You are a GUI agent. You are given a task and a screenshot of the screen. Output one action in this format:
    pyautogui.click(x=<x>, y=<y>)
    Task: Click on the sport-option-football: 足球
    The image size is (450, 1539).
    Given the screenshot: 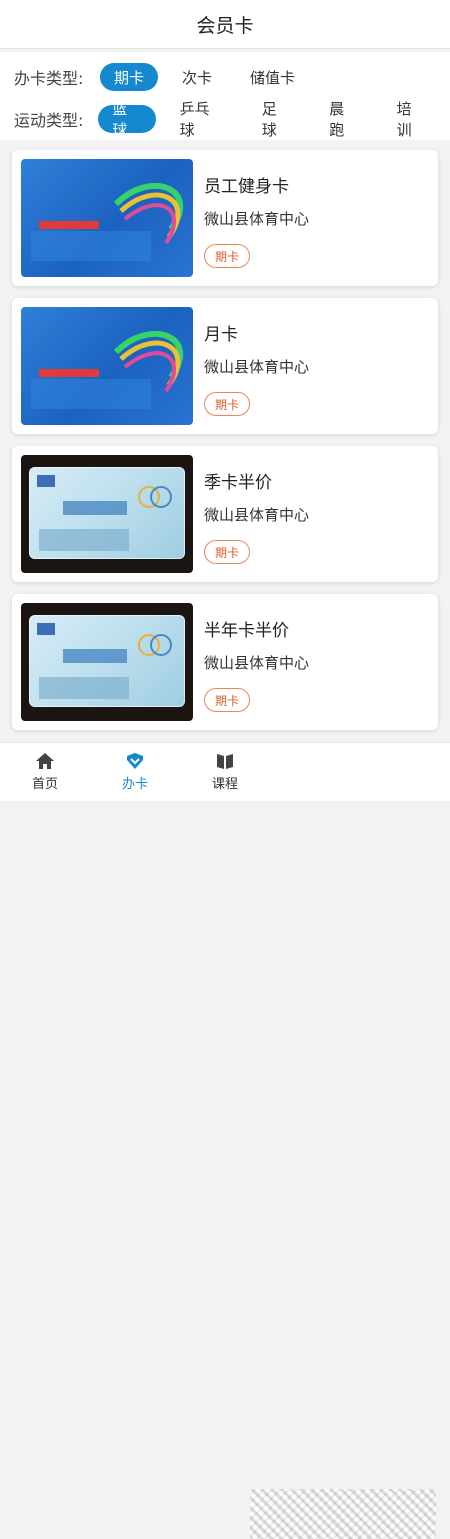 What is the action you would take?
    pyautogui.click(x=276, y=119)
    